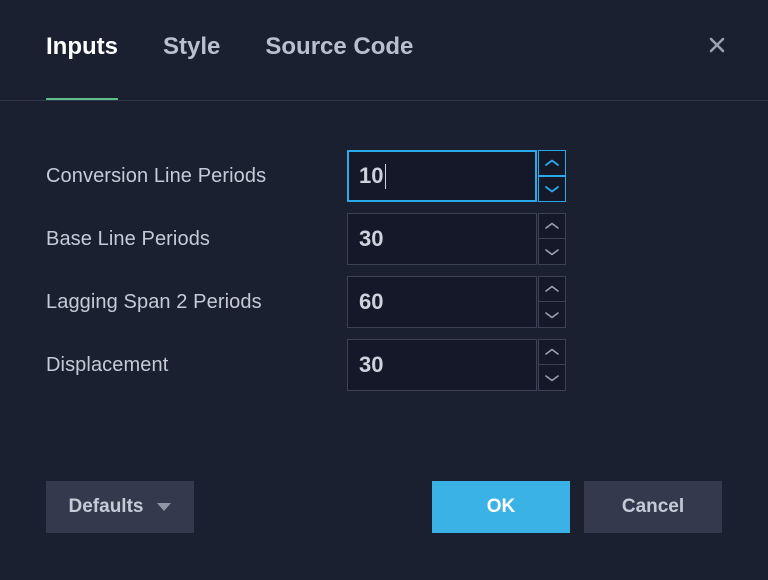 This screenshot has width=768, height=580. What do you see at coordinates (371, 175) in the screenshot?
I see `input-conversion-line-periods-value: 10` at bounding box center [371, 175].